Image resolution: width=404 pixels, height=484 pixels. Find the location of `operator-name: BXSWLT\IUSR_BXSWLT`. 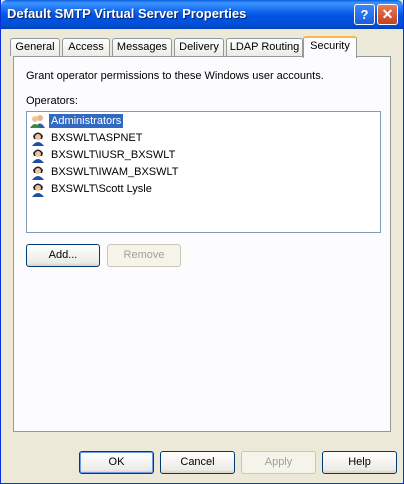

operator-name: BXSWLT\IUSR_BXSWLT is located at coordinates (113, 155).